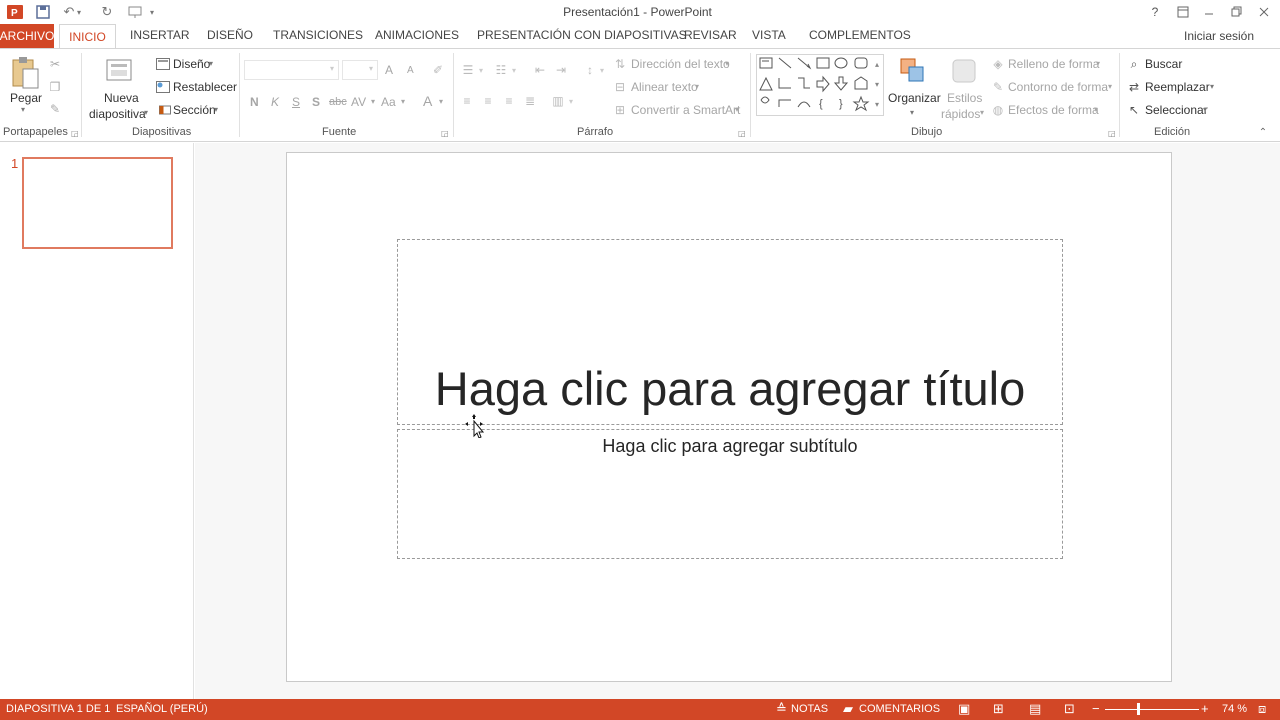 The height and width of the screenshot is (720, 1280). I want to click on zoom-in-button: +, so click(1205, 708).